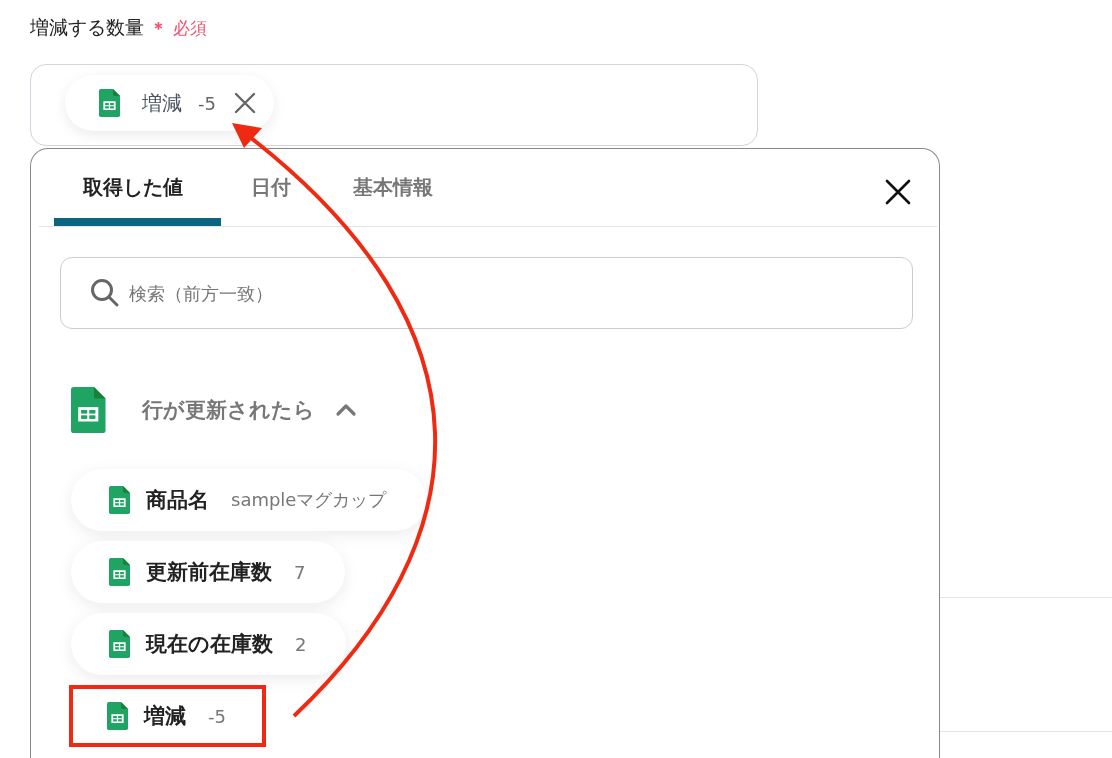  What do you see at coordinates (165, 716) in the screenshot?
I see `item-name: 増減` at bounding box center [165, 716].